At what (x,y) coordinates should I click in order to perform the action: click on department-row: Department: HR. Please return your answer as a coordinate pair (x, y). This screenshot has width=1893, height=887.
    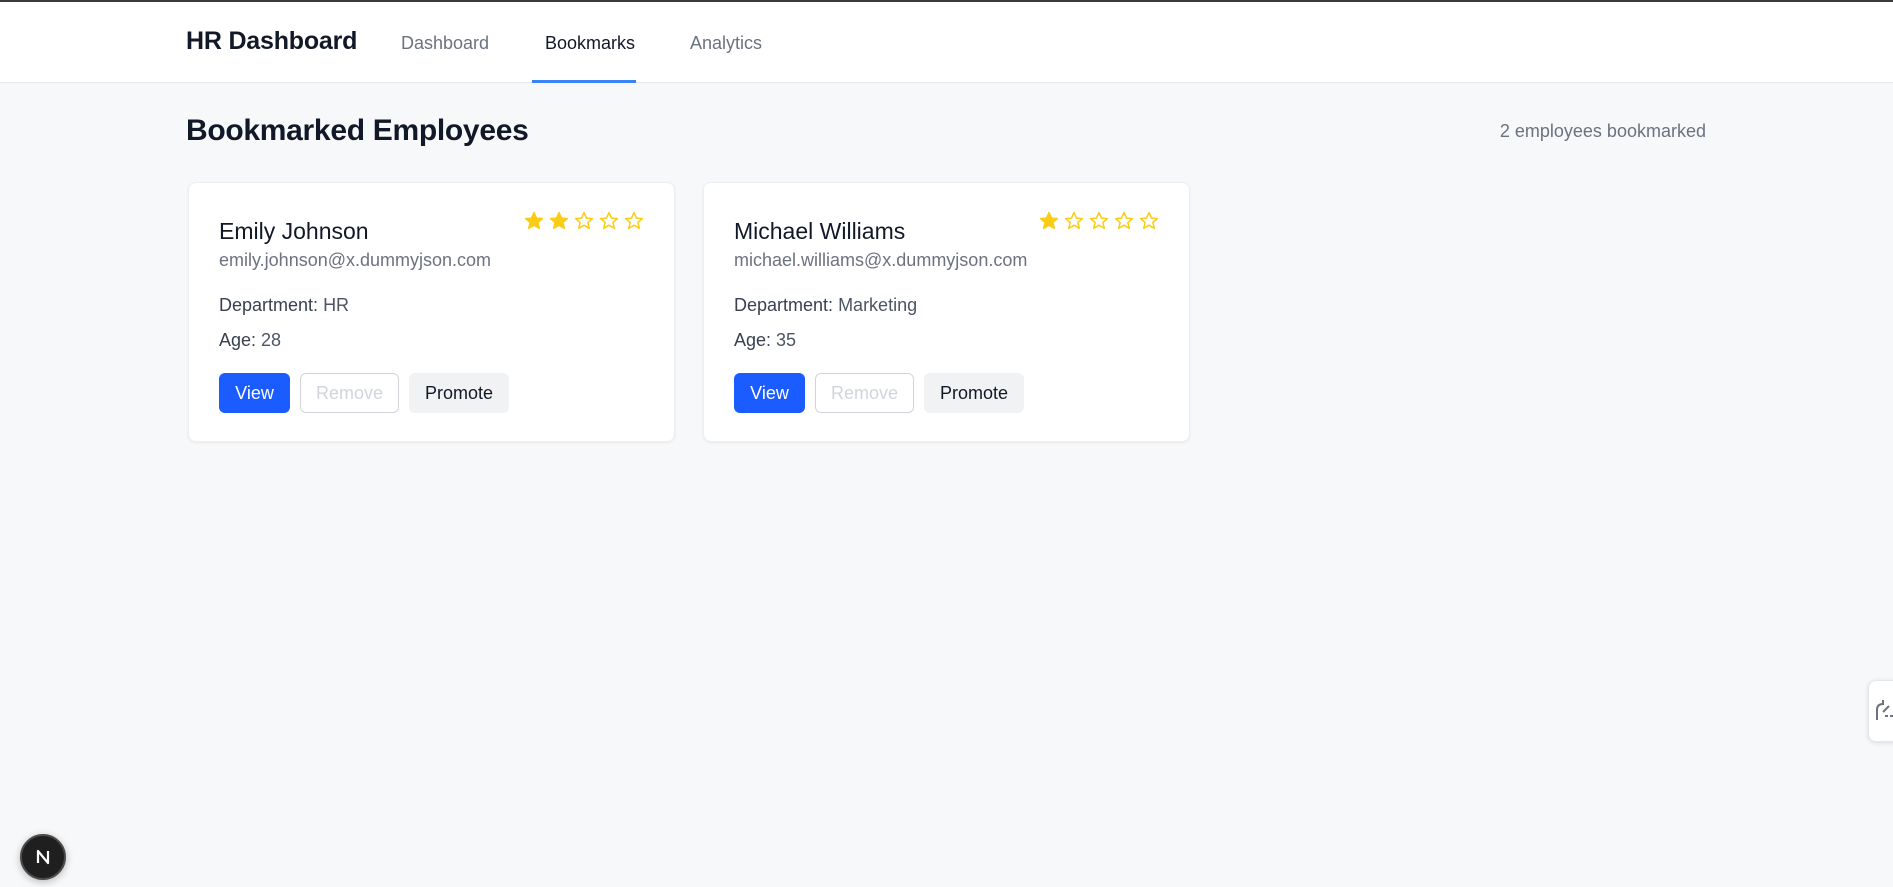
    Looking at the image, I should click on (284, 305).